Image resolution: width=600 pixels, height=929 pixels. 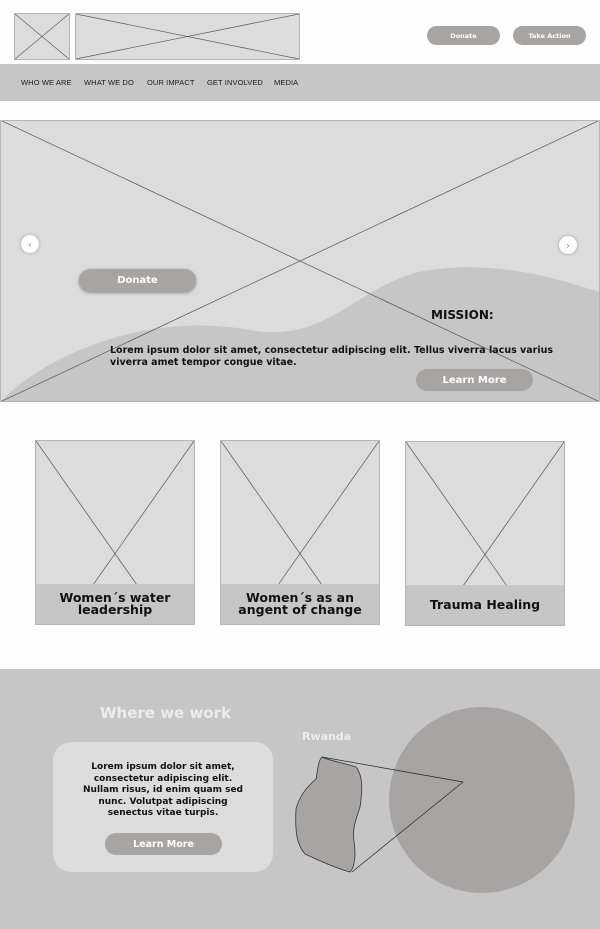 I want to click on banner-placeholder, so click(x=187, y=36).